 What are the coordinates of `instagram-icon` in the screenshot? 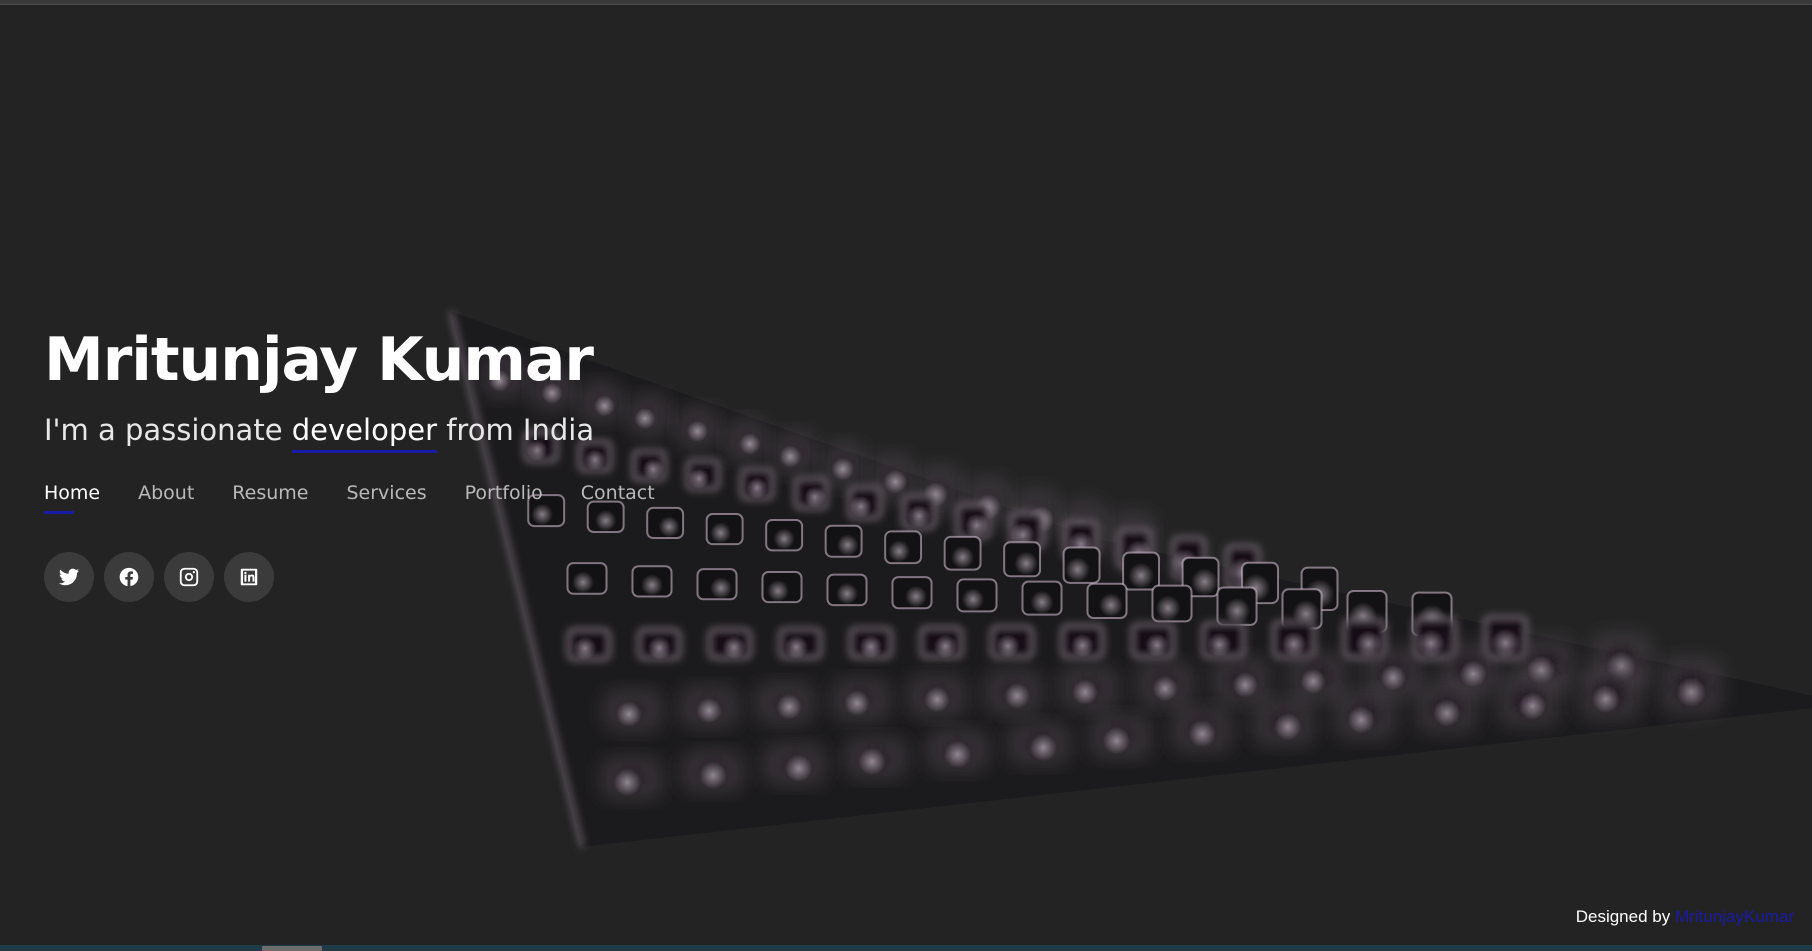 It's located at (189, 577).